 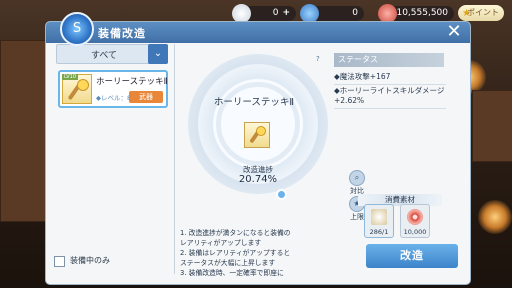 What do you see at coordinates (258, 32) in the screenshot?
I see `title-bar: 装備改造 ✕` at bounding box center [258, 32].